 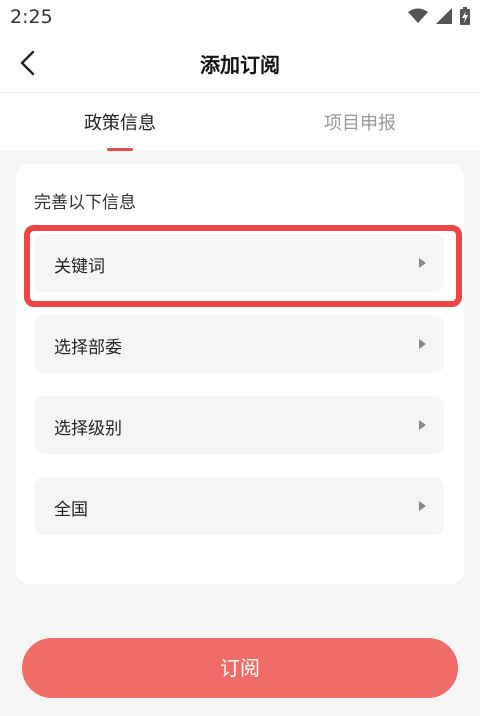 I want to click on page-title: 添加订阅, so click(x=240, y=65).